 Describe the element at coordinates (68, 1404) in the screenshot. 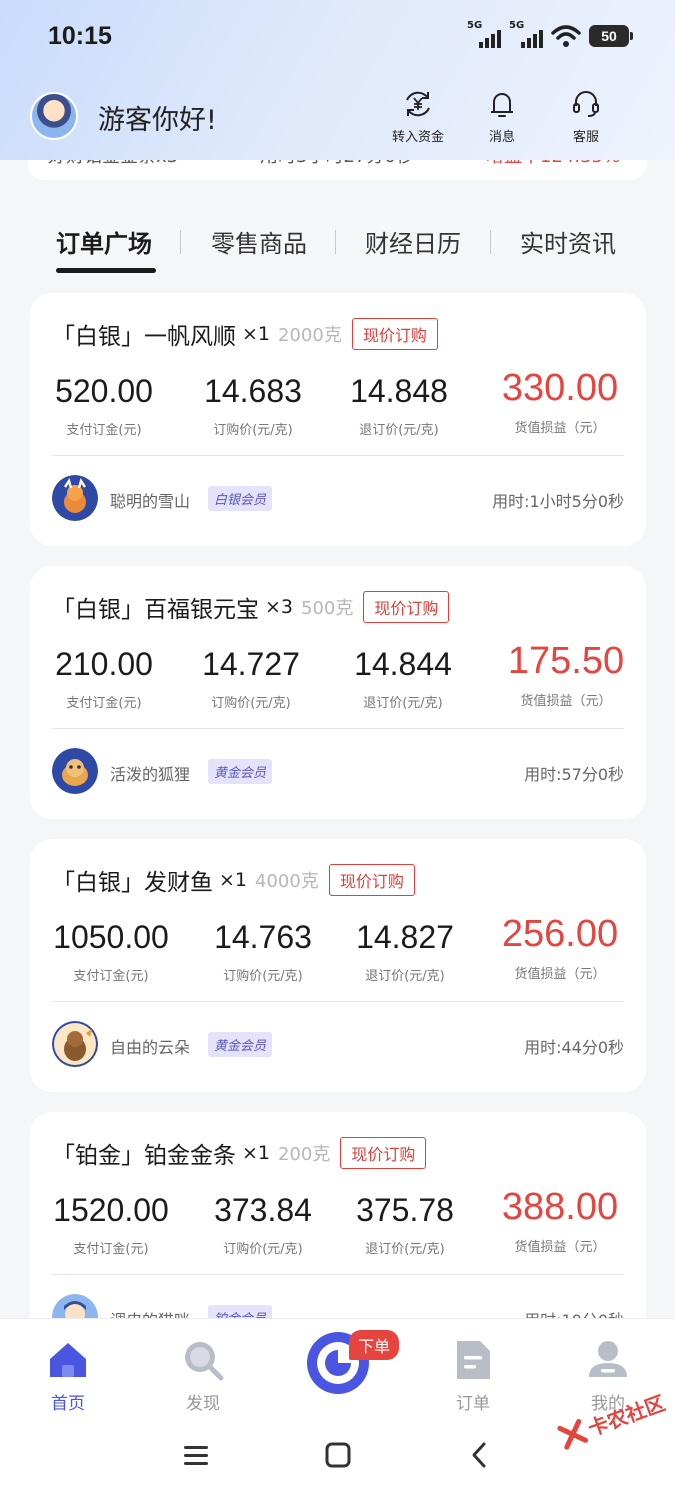

I see `nav-home-label: 首页` at that location.